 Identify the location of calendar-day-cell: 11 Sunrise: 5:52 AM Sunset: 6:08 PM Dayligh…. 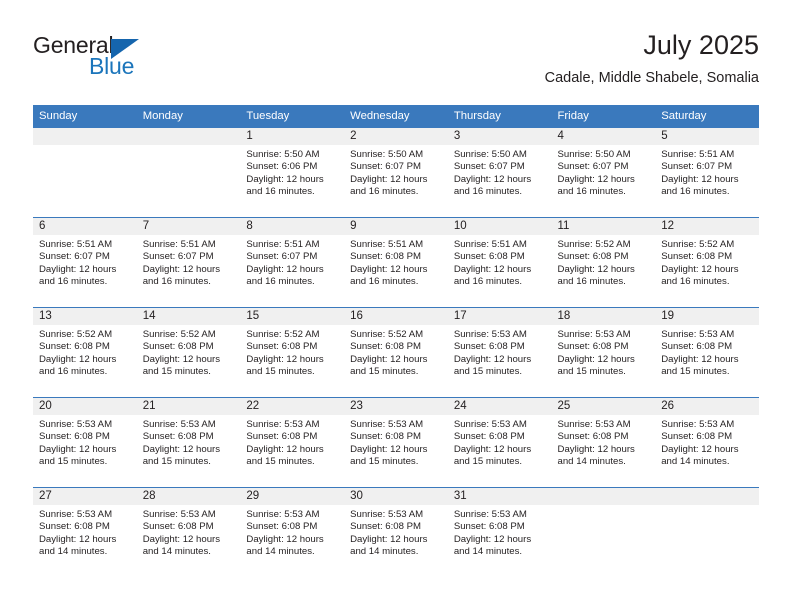
(603, 262).